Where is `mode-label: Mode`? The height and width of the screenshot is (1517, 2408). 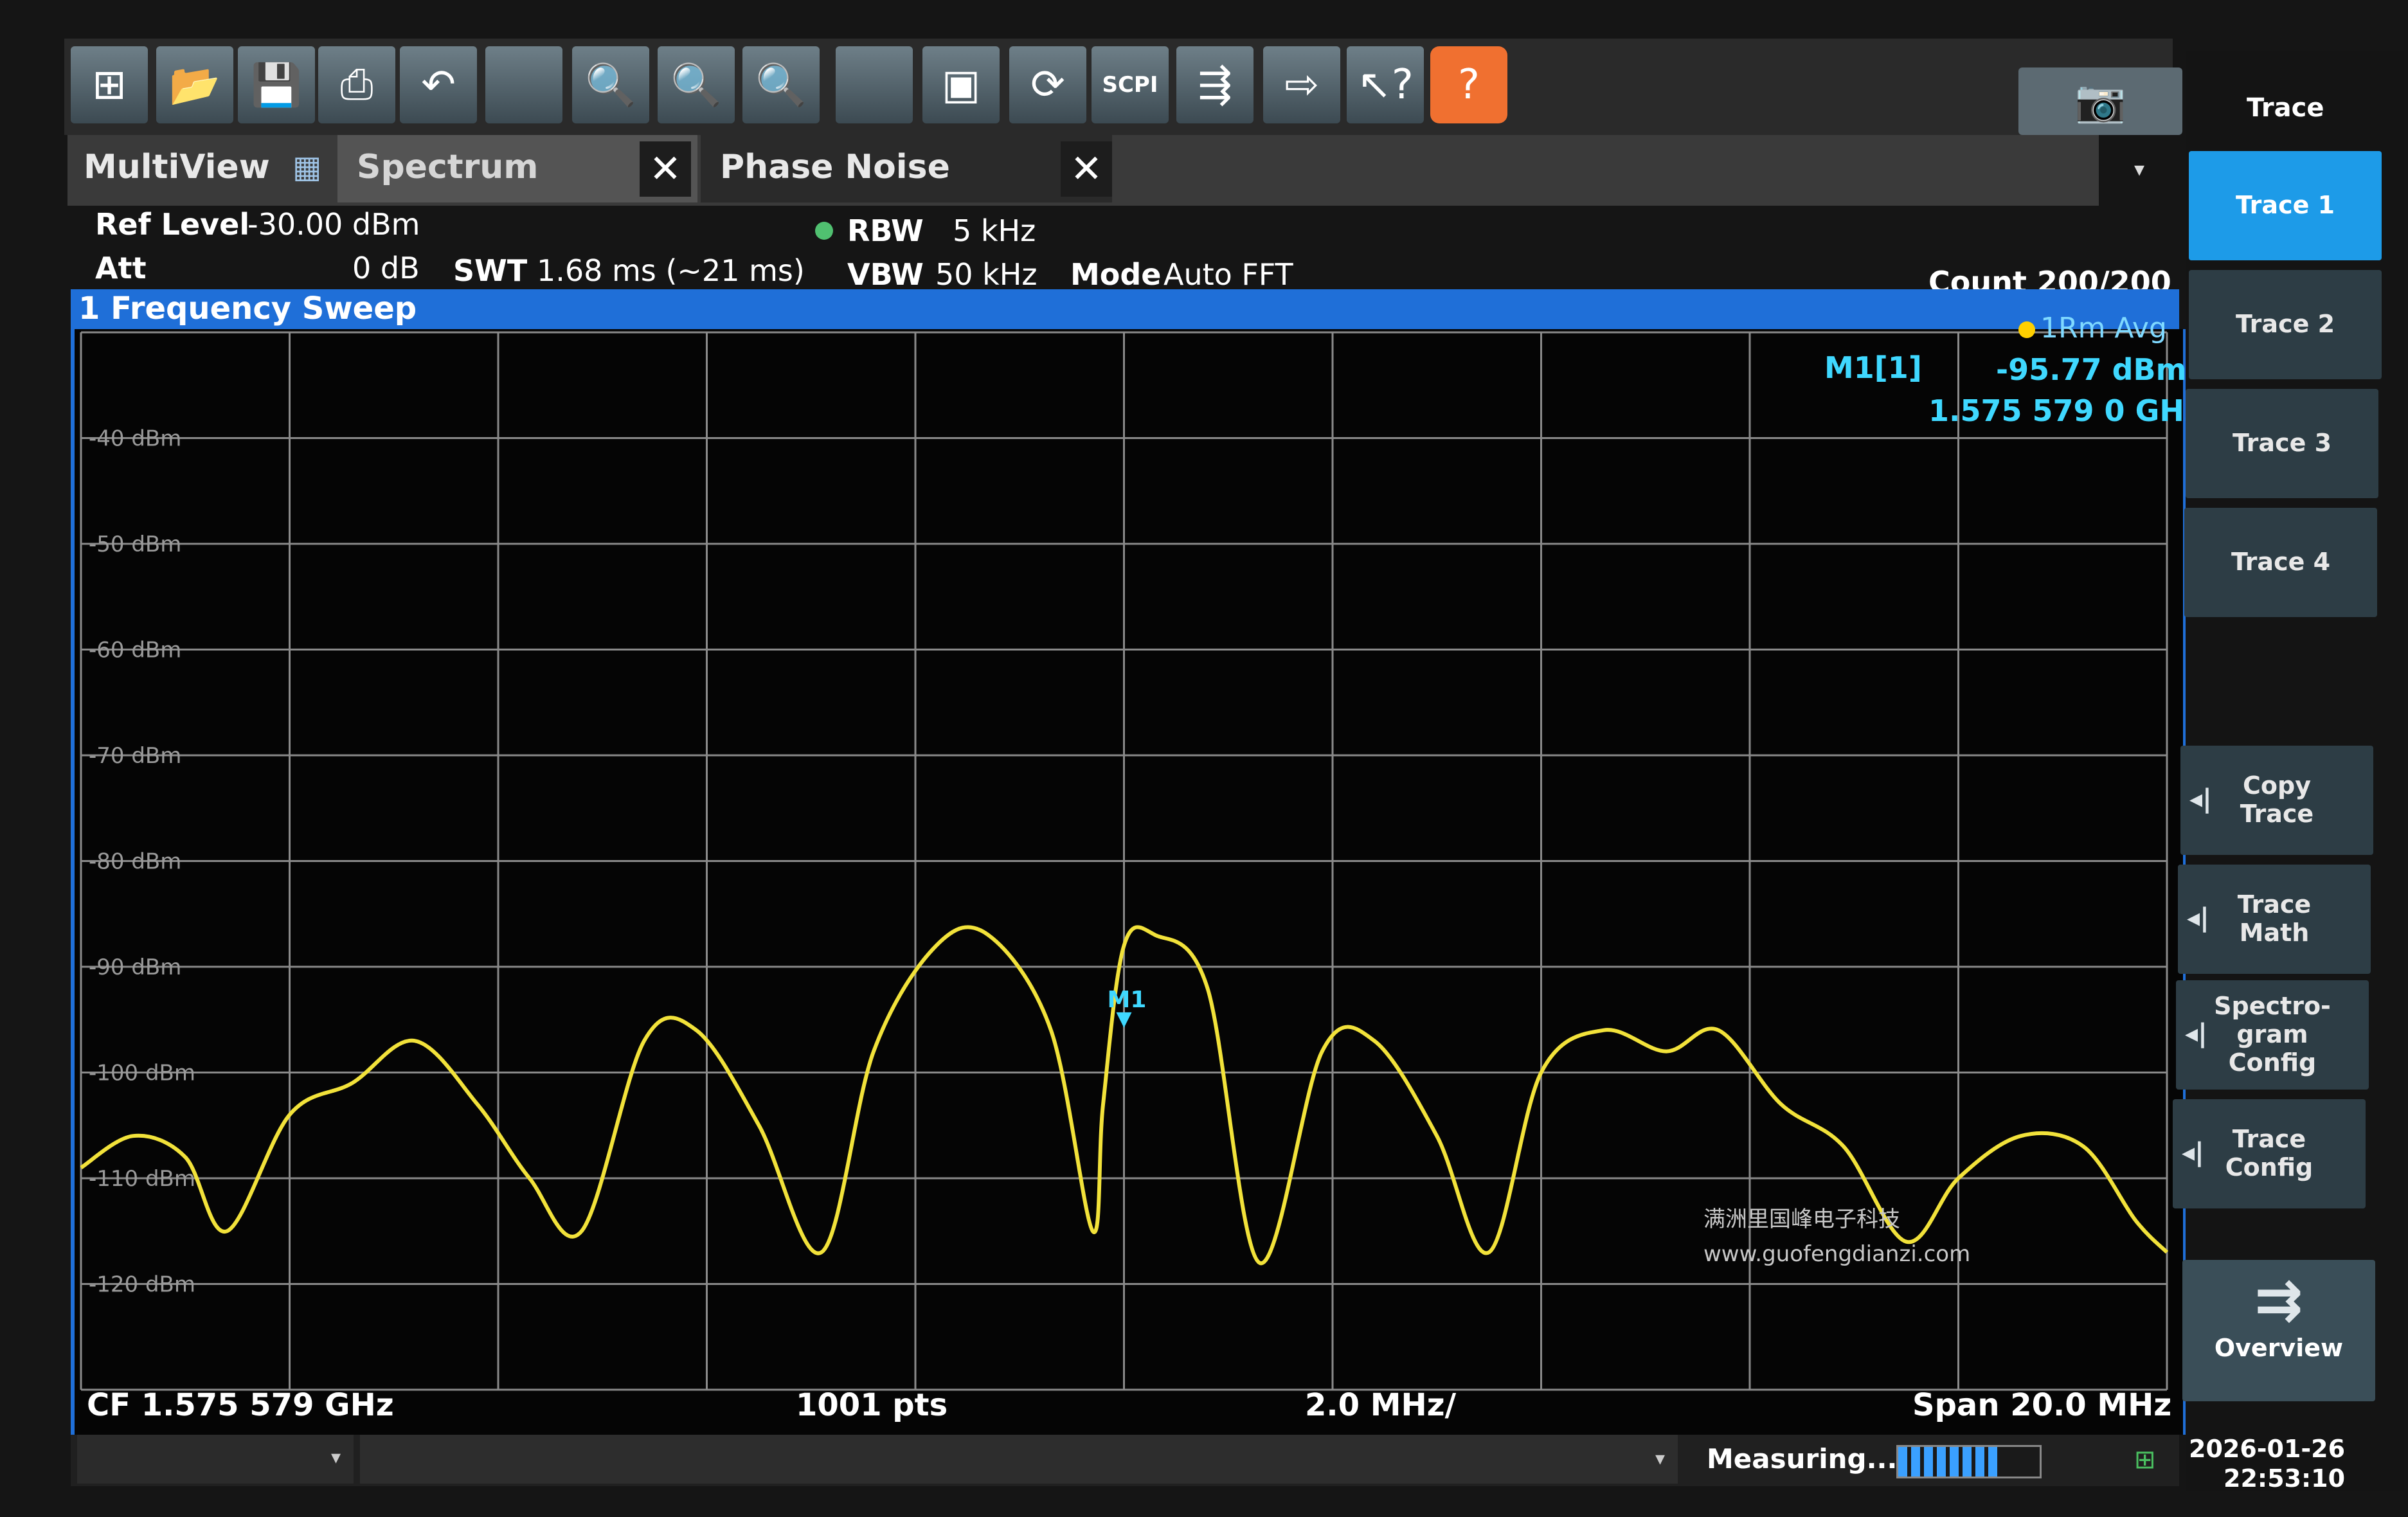 mode-label: Mode is located at coordinates (1116, 274).